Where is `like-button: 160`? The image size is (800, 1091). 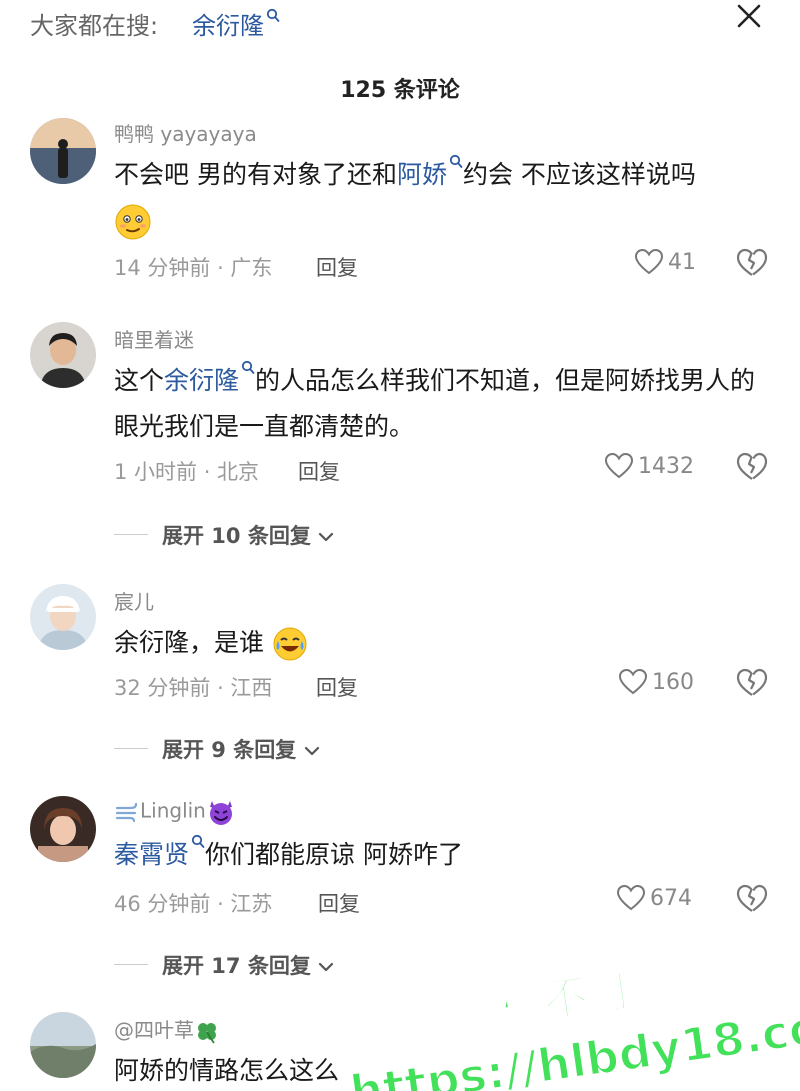 like-button: 160 is located at coordinates (656, 682).